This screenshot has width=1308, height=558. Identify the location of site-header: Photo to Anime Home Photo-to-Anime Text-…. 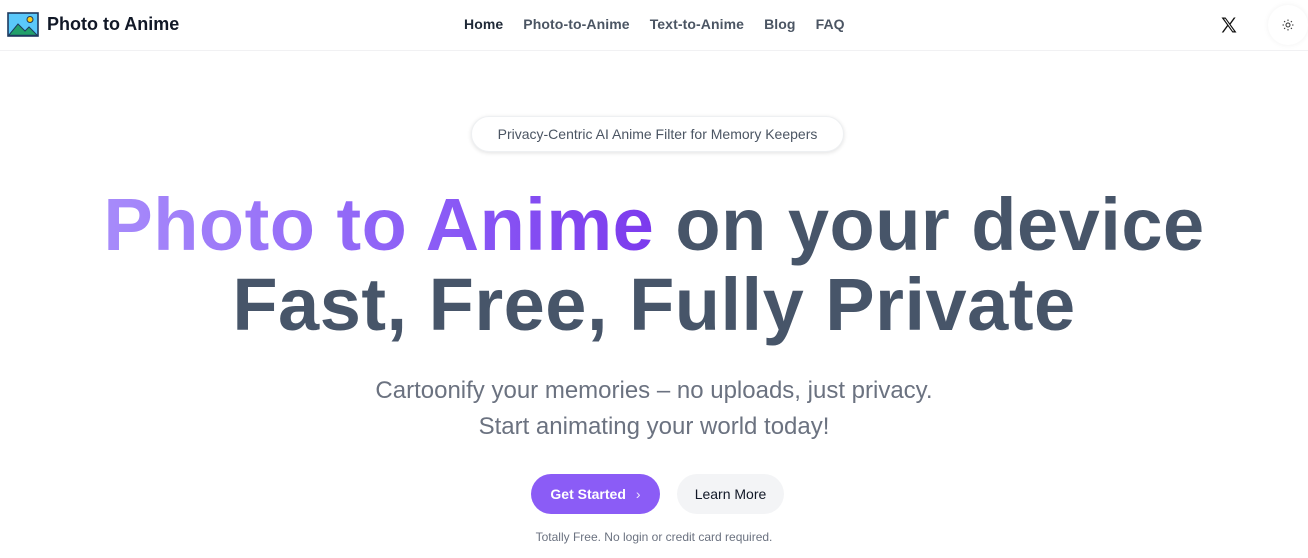
(654, 25).